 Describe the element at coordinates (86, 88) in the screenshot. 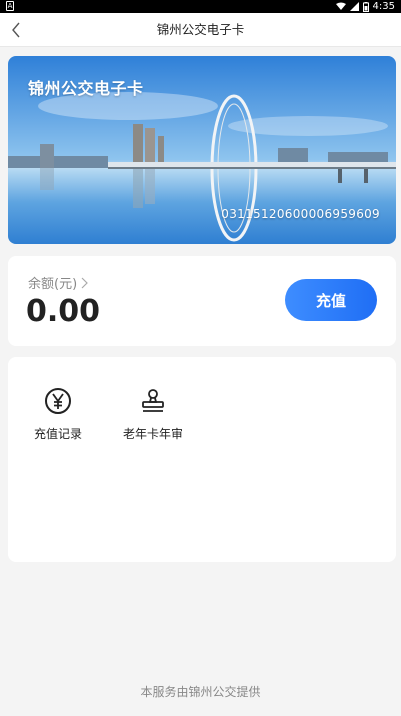

I see `card-title: 锦州公交电子卡` at that location.